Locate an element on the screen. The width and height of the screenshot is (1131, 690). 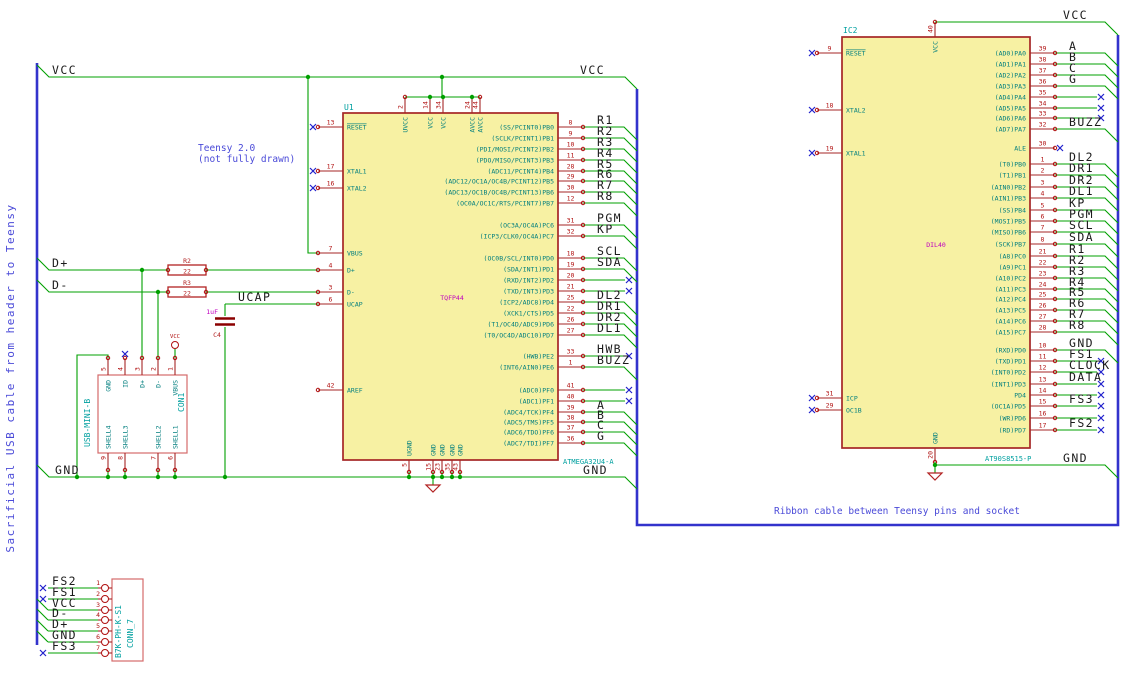
vbus-wire is located at coordinates (312, 165).